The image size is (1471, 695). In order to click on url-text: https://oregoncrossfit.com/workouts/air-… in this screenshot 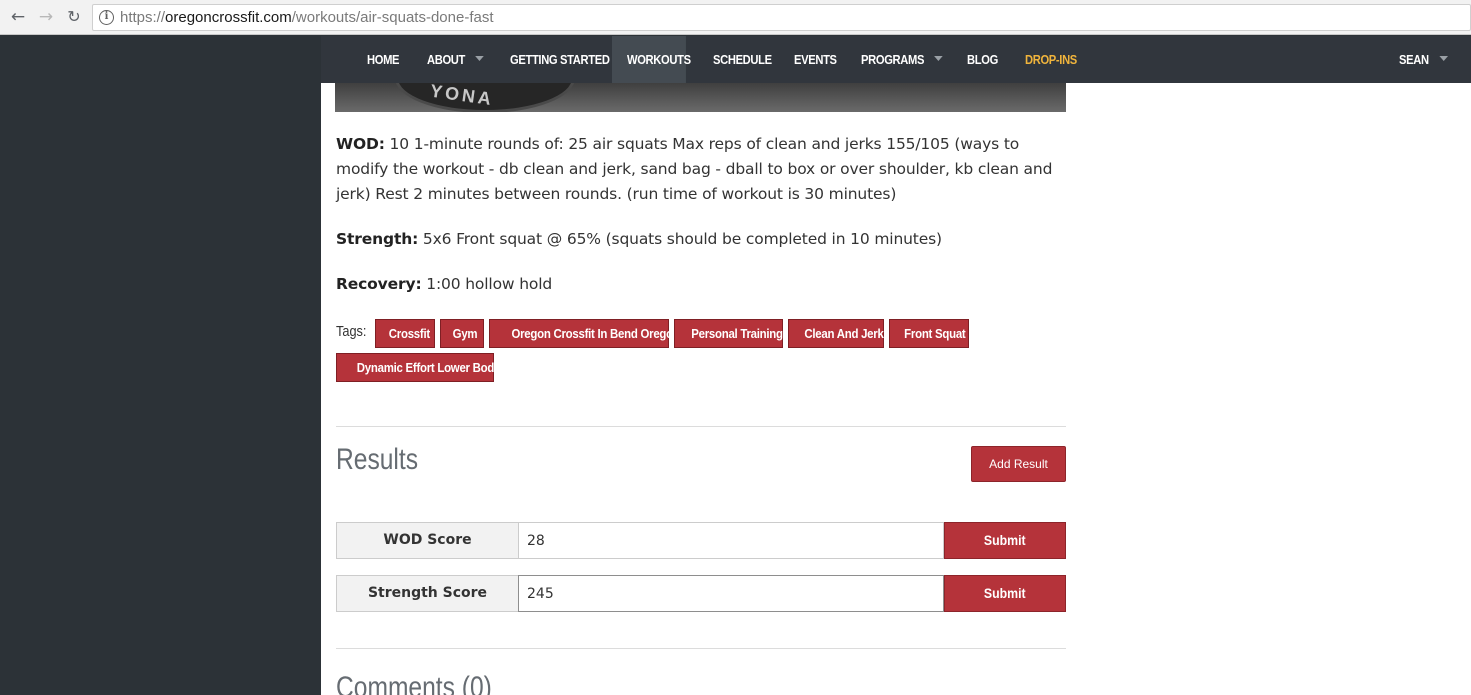, I will do `click(307, 17)`.